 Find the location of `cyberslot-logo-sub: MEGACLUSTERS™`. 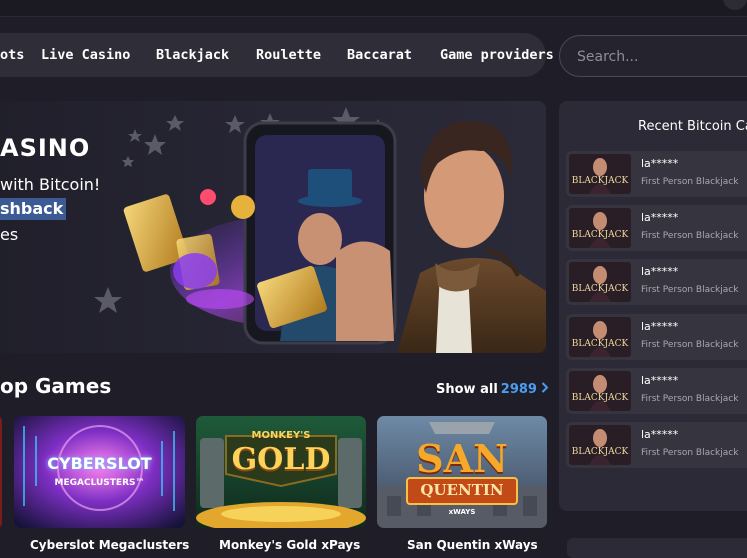

cyberslot-logo-sub: MEGACLUSTERS™ is located at coordinates (99, 483).